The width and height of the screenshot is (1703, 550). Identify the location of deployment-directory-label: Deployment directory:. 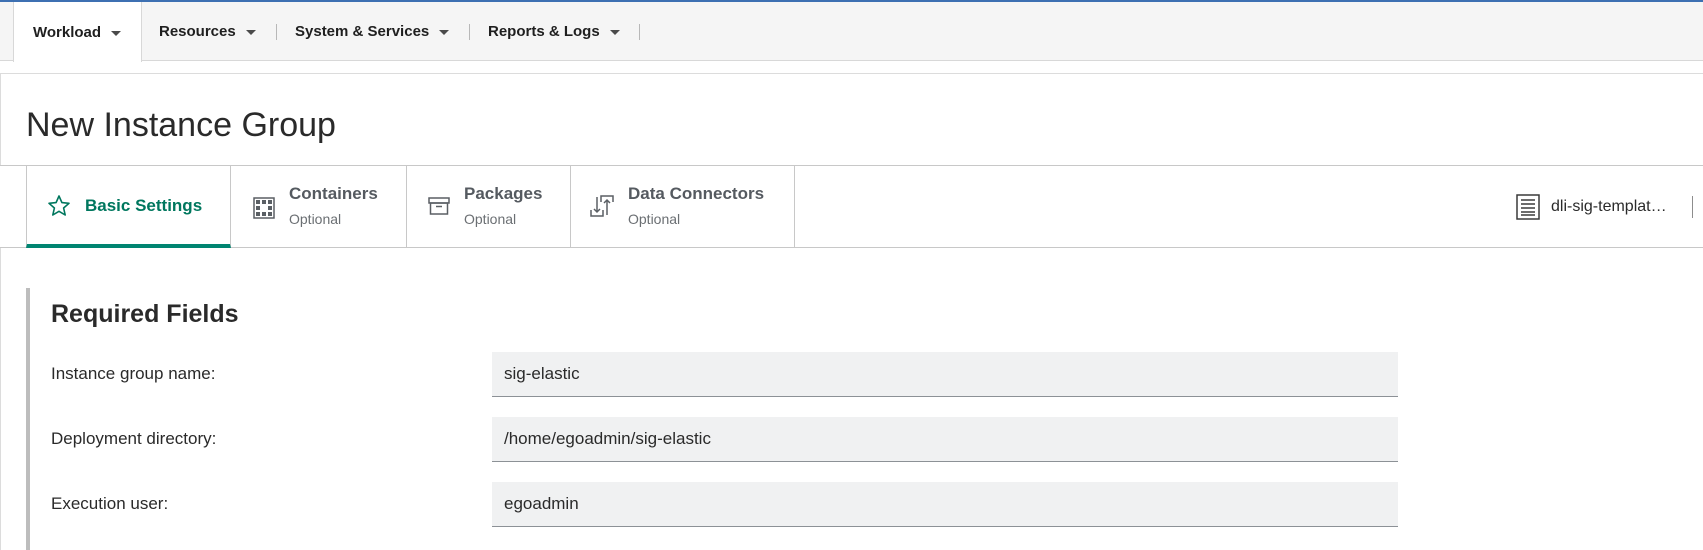
(134, 438).